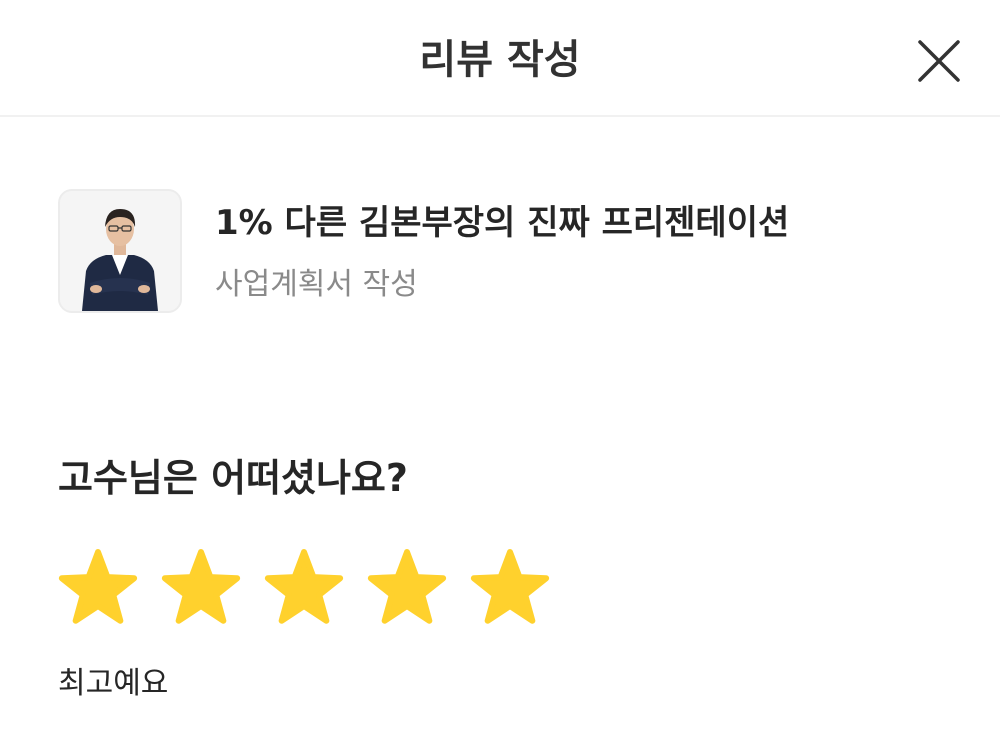  Describe the element at coordinates (316, 284) in the screenshot. I see `product-subtitle: 사업계획서 작성` at that location.